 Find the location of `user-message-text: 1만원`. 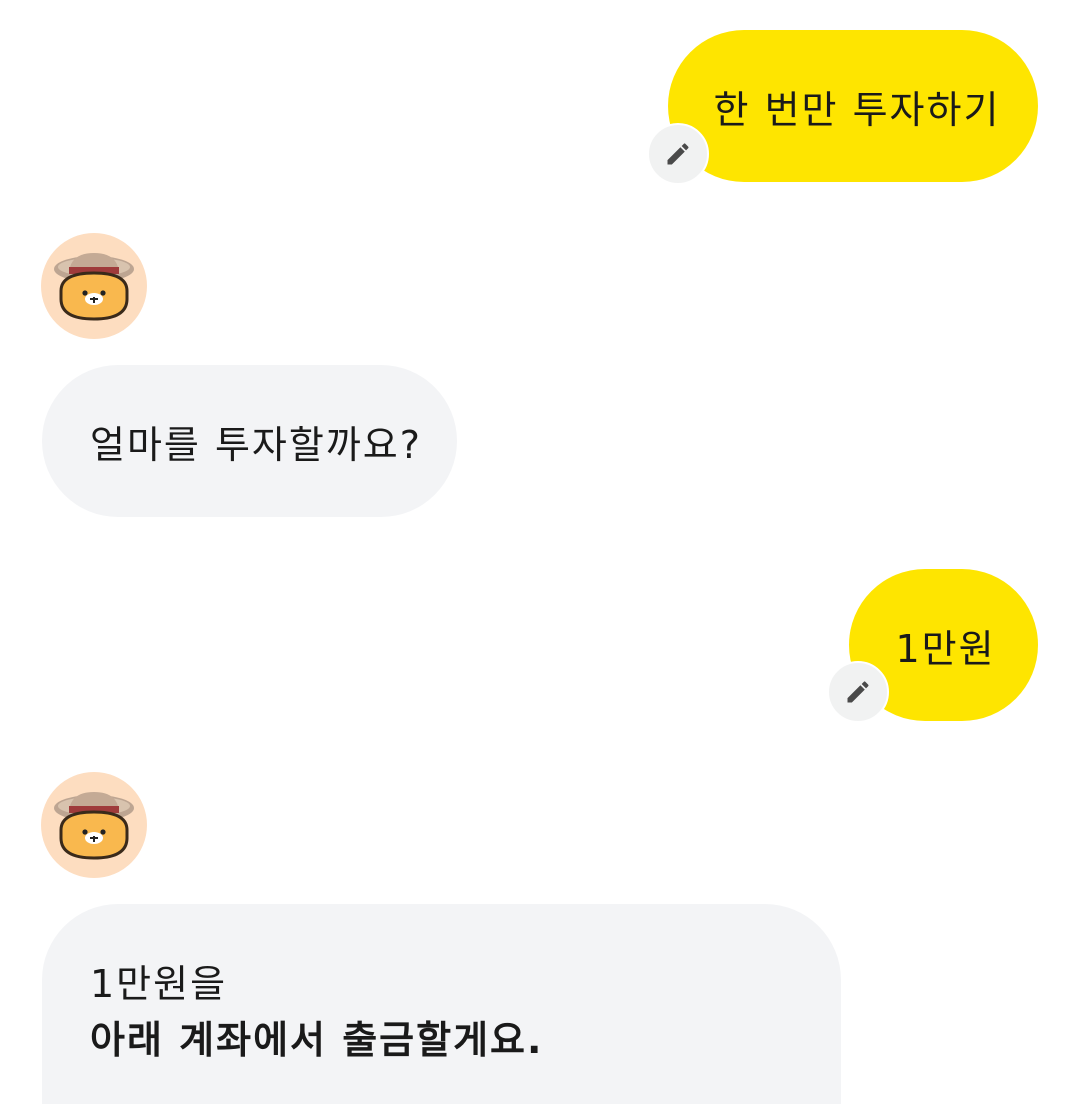

user-message-text: 1만원 is located at coordinates (945, 648).